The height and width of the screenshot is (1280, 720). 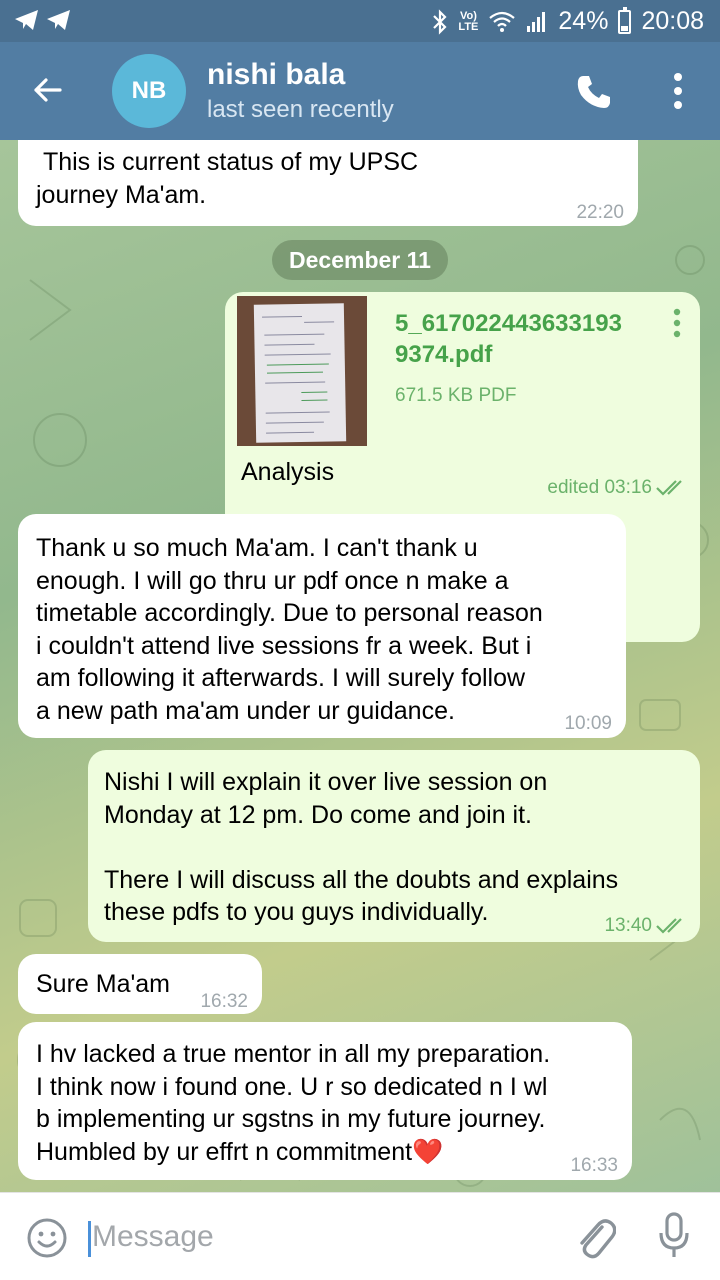 What do you see at coordinates (616, 488) in the screenshot?
I see `message-time: edited 03:16` at bounding box center [616, 488].